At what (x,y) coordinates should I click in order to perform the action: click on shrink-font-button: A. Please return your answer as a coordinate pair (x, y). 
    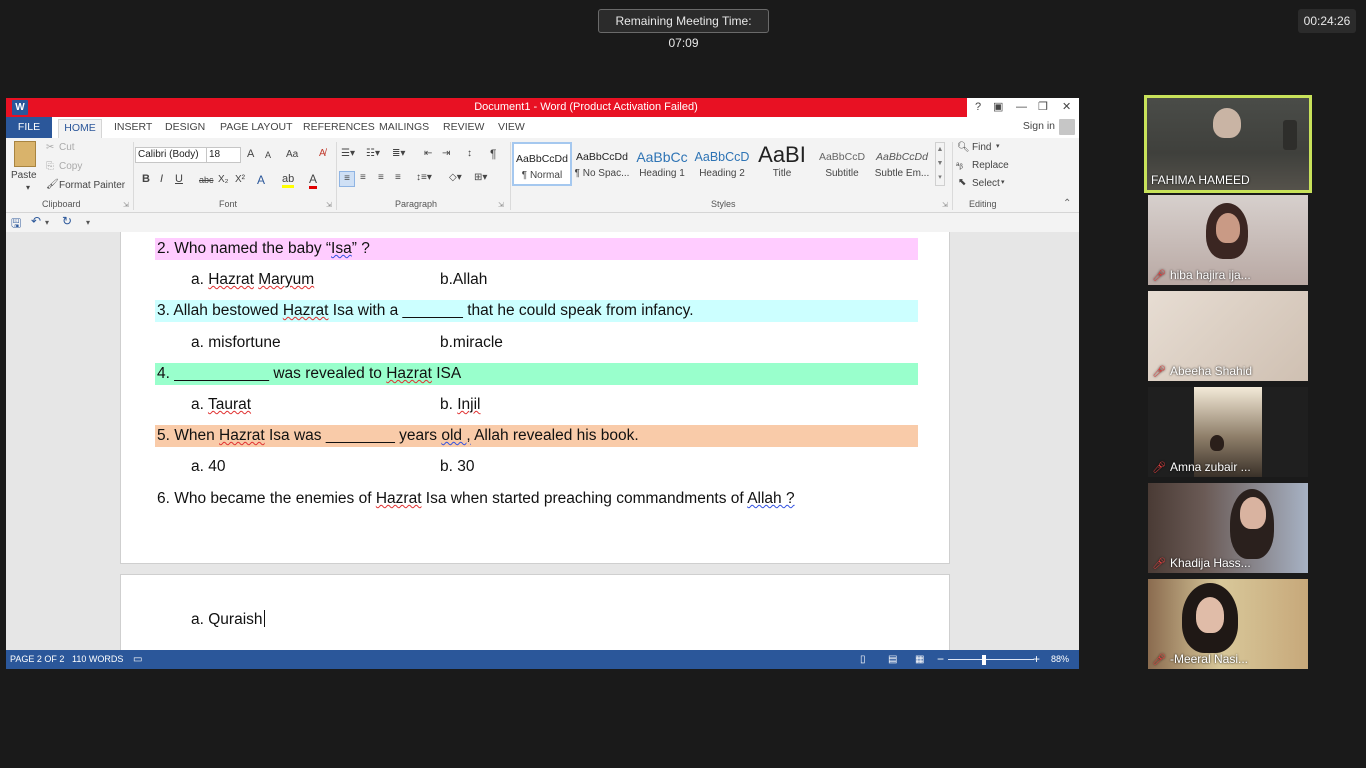
    Looking at the image, I should click on (268, 155).